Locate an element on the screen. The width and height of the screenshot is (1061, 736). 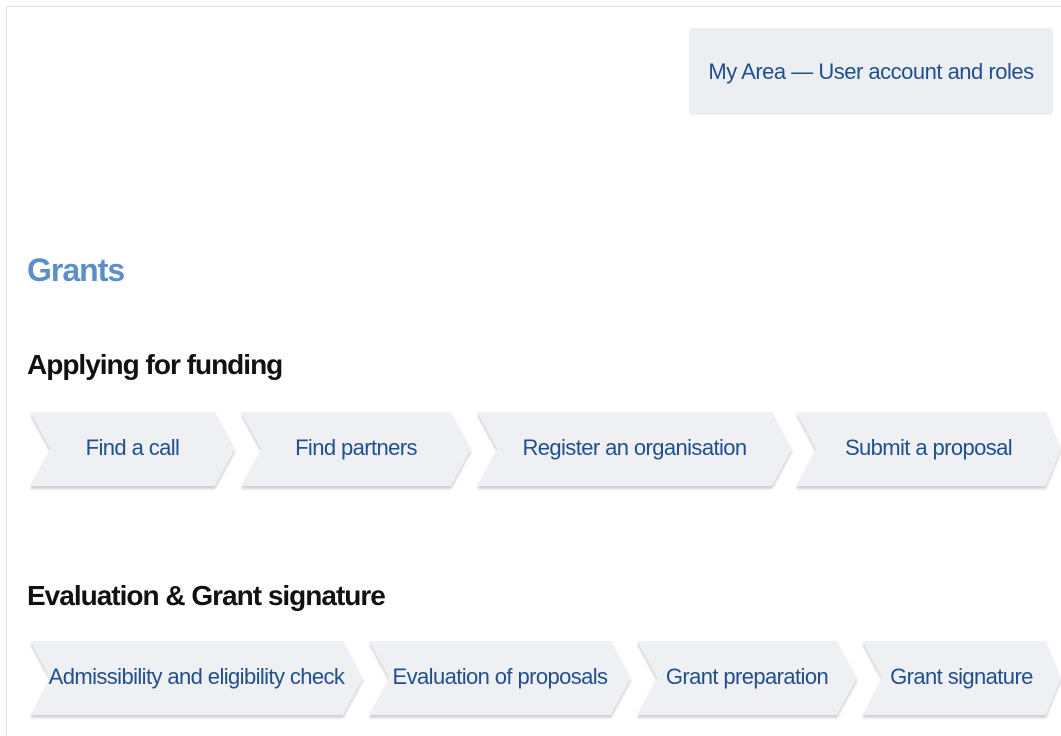
step-label: Find a call is located at coordinates (132, 447).